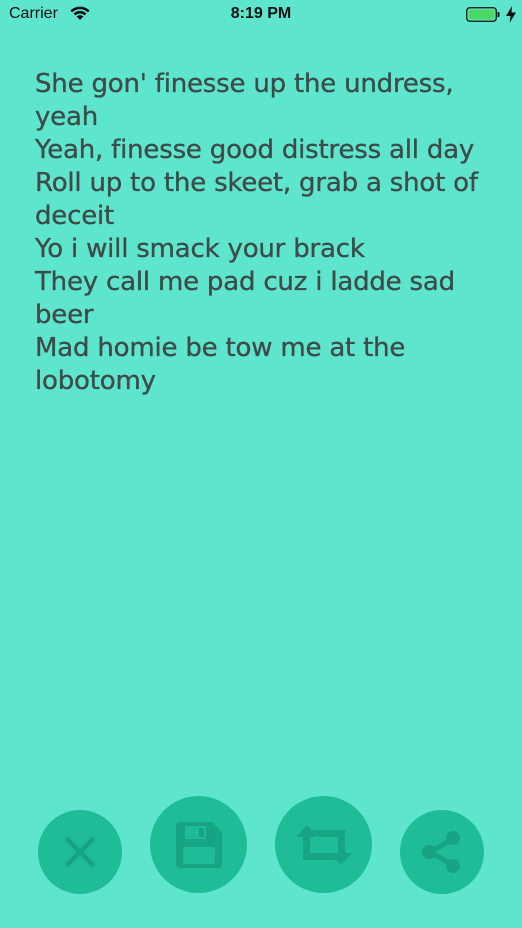 Image resolution: width=522 pixels, height=928 pixels. Describe the element at coordinates (220, 364) in the screenshot. I see `lyric-line: Mad homie be tow me at the lobotomy` at that location.